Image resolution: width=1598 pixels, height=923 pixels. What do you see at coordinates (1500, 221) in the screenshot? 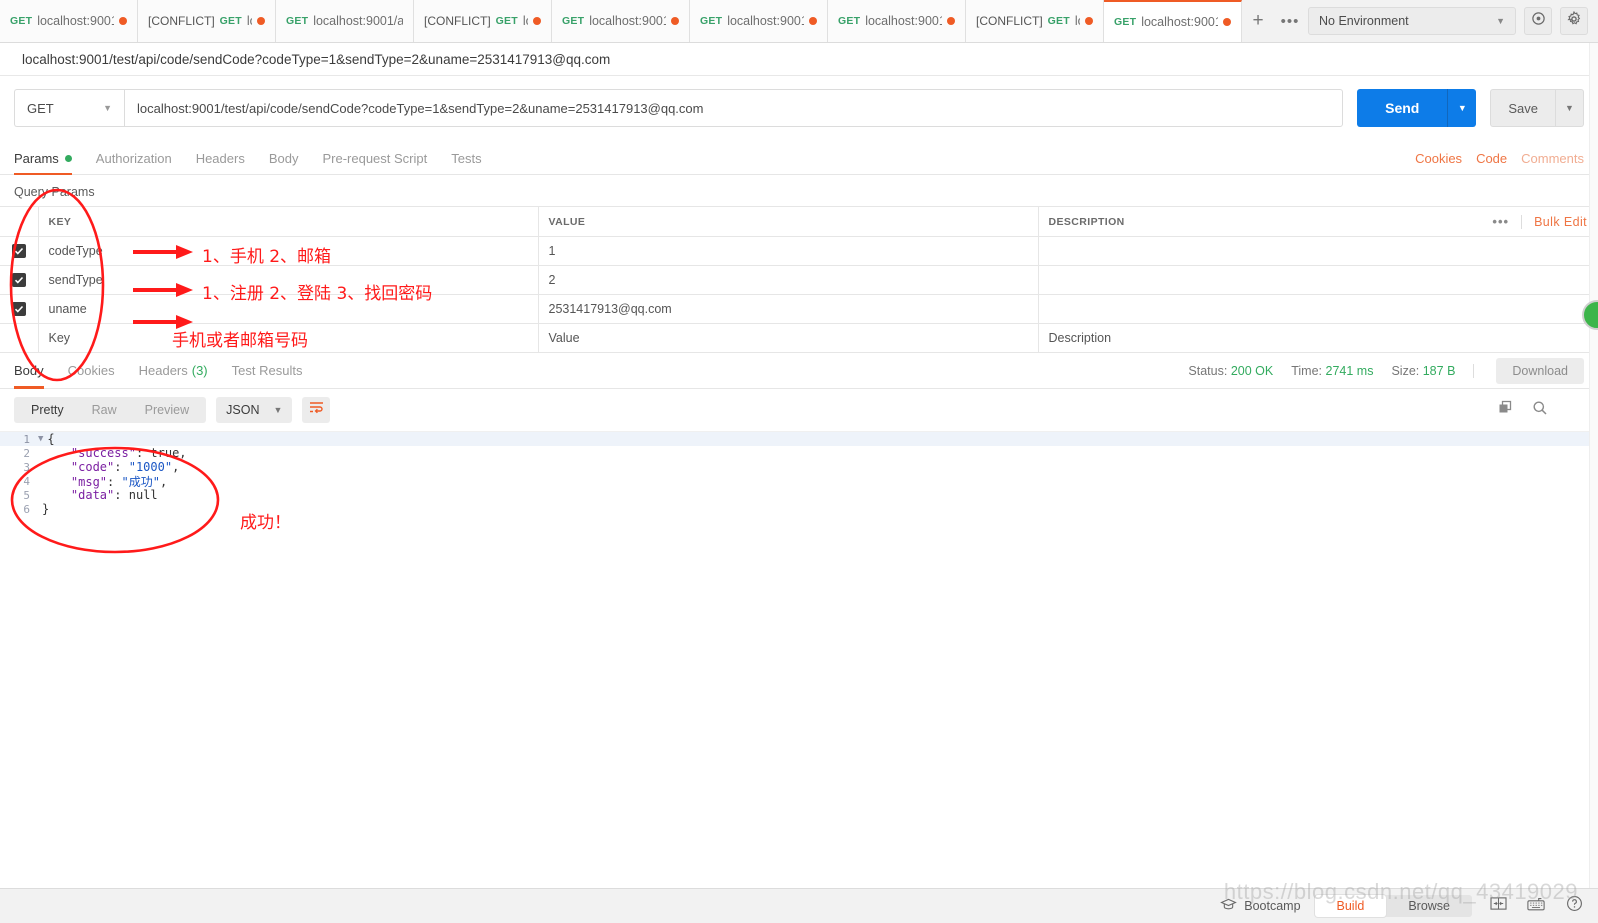
I see `params-more-button: •••` at bounding box center [1500, 221].